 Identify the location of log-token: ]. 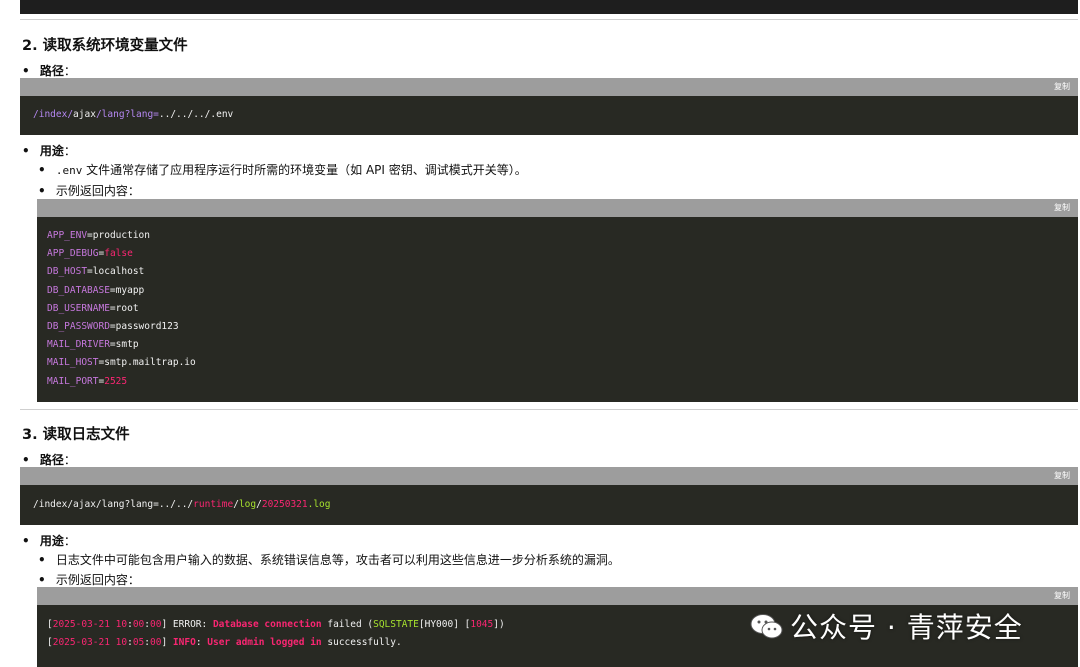
(167, 643).